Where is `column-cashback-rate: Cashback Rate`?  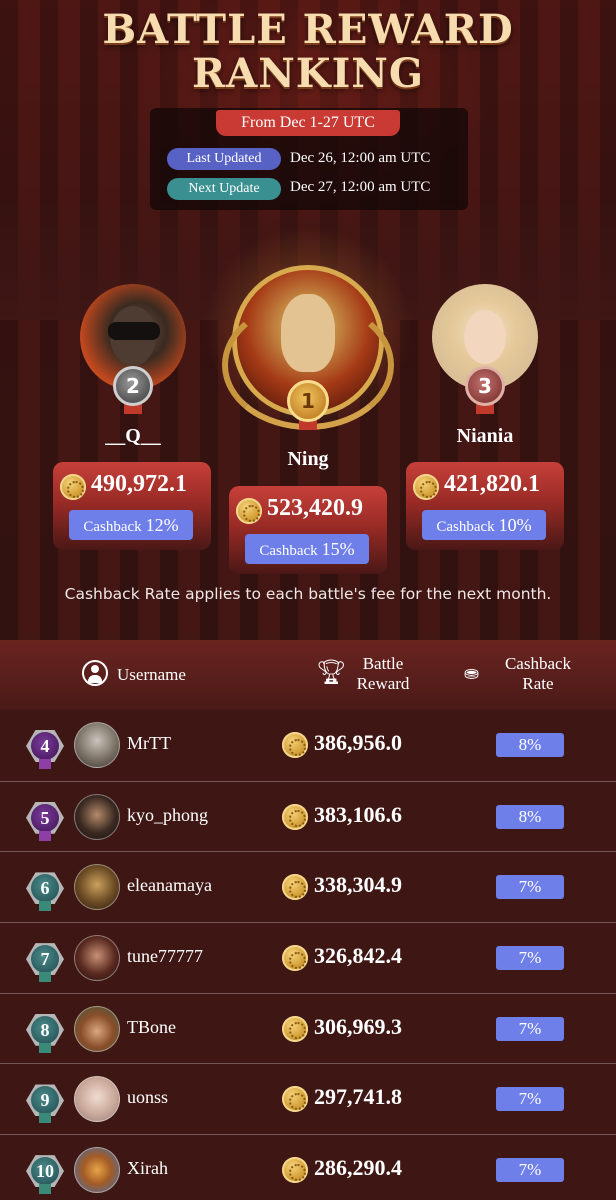
column-cashback-rate: Cashback Rate is located at coordinates (538, 674).